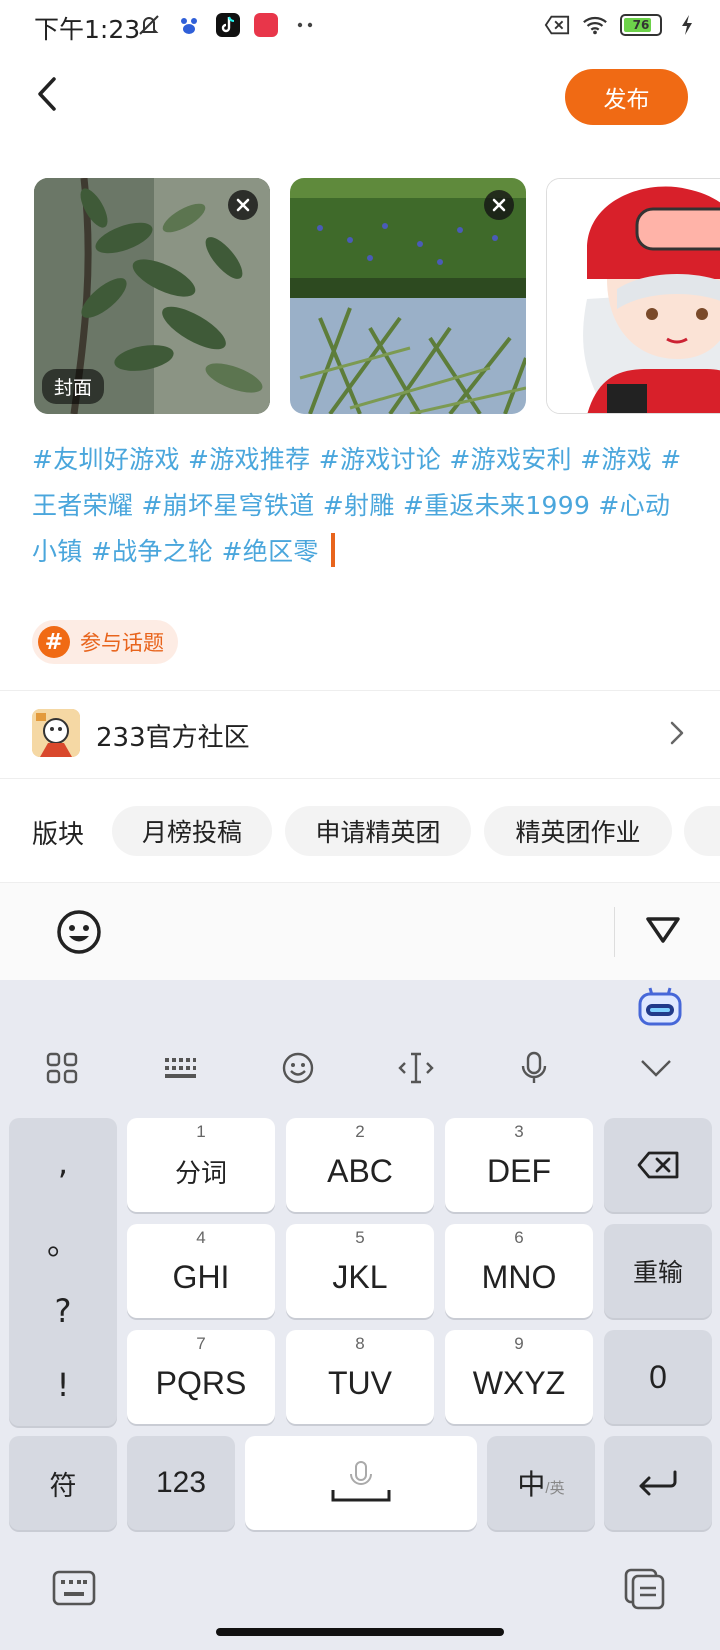 Image resolution: width=720 pixels, height=1650 pixels. I want to click on emoji-button, so click(79, 934).